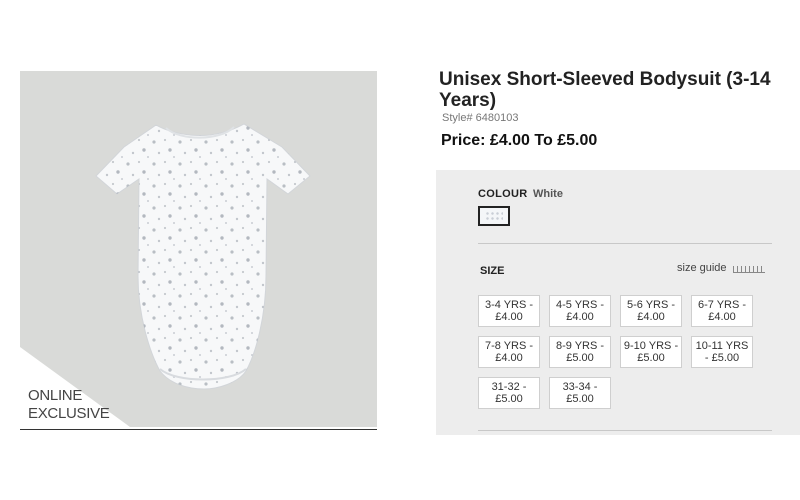 The height and width of the screenshot is (500, 800). Describe the element at coordinates (580, 305) in the screenshot. I see `size-option-range: 4-5 YRS -` at that location.